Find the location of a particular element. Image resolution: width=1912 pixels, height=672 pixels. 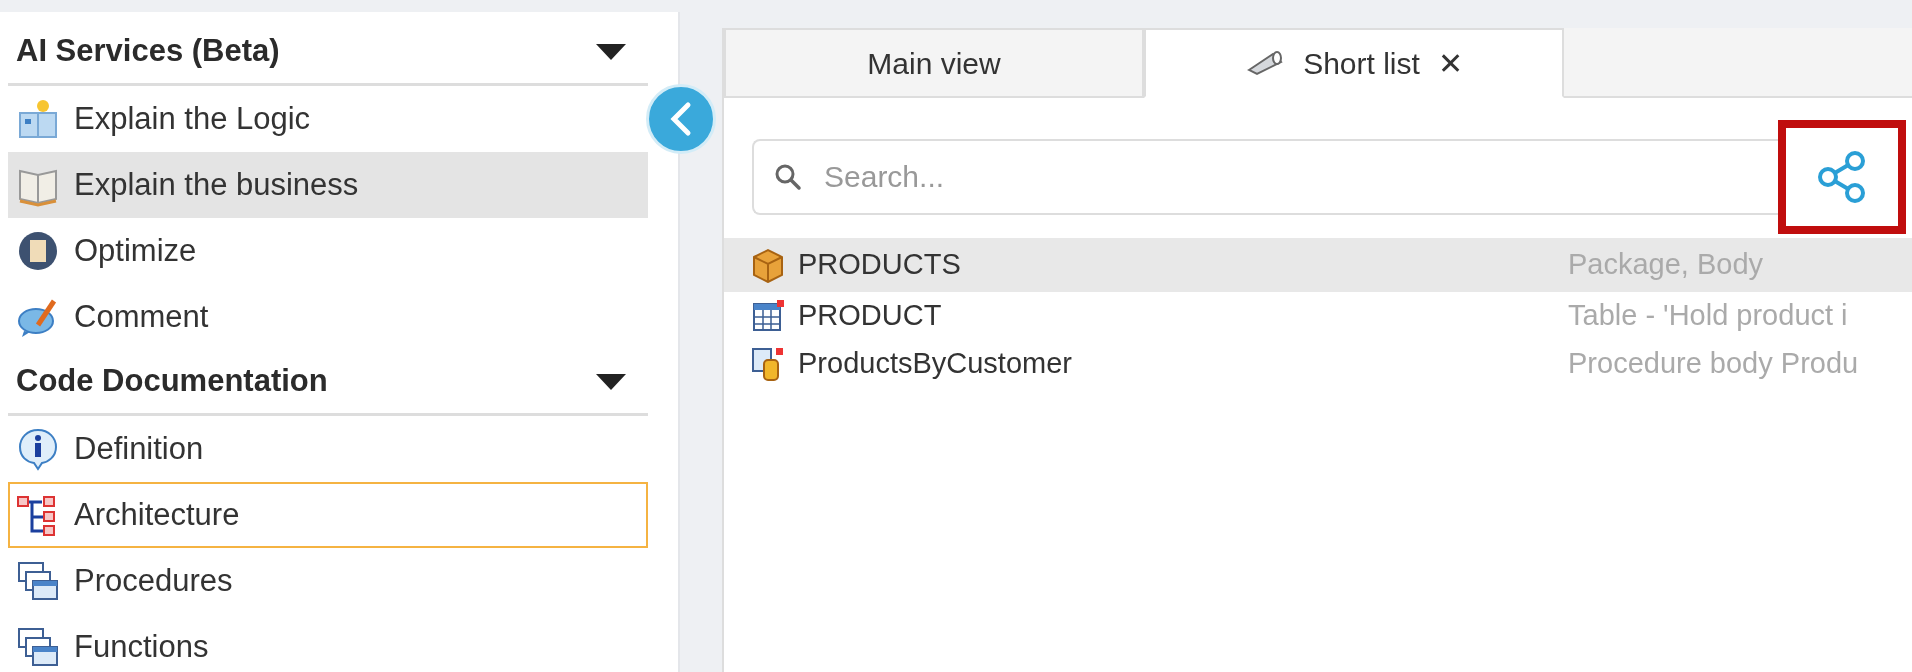

sidebar-item: Definition is located at coordinates (328, 449).